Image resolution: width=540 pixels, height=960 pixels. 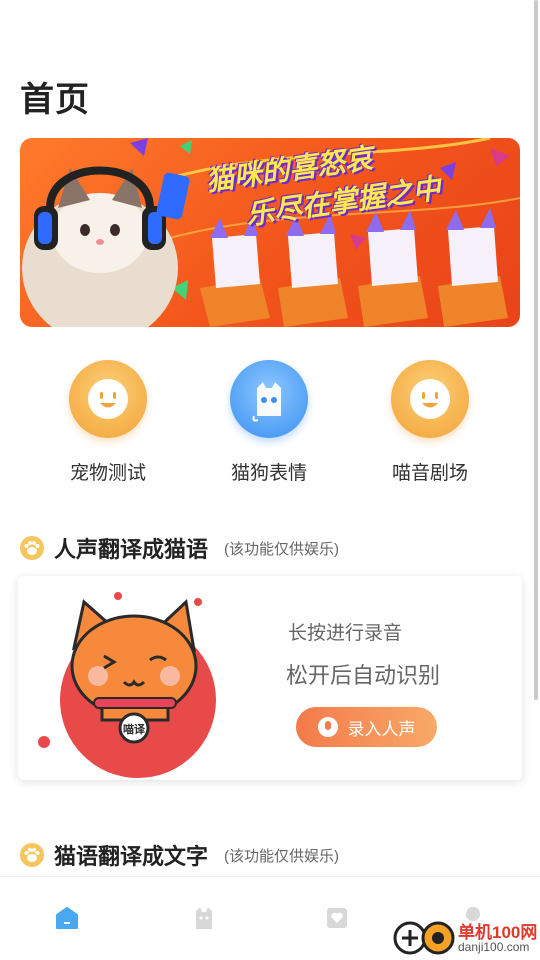 I want to click on heart-card-icon, so click(x=337, y=918).